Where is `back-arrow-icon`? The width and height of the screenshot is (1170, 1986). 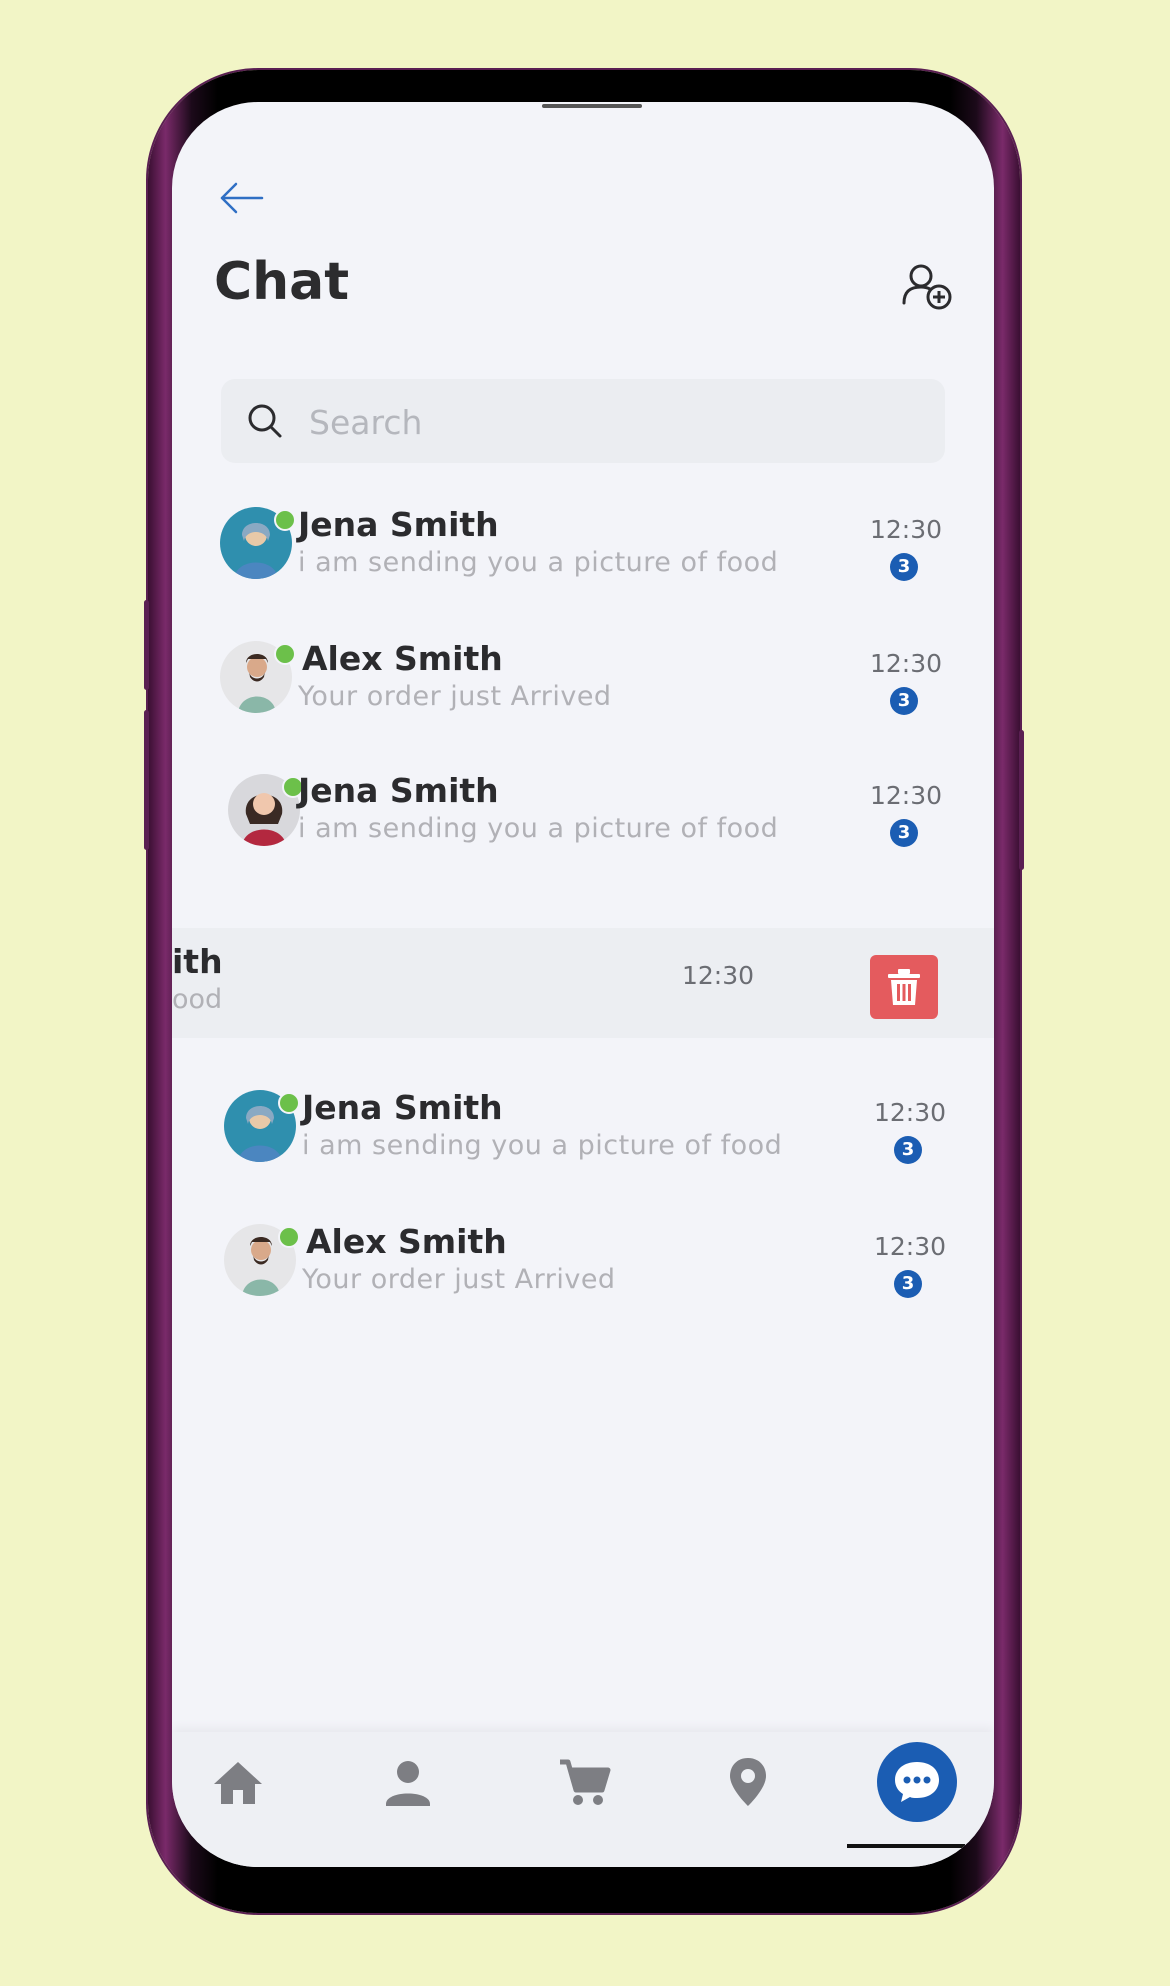 back-arrow-icon is located at coordinates (242, 198).